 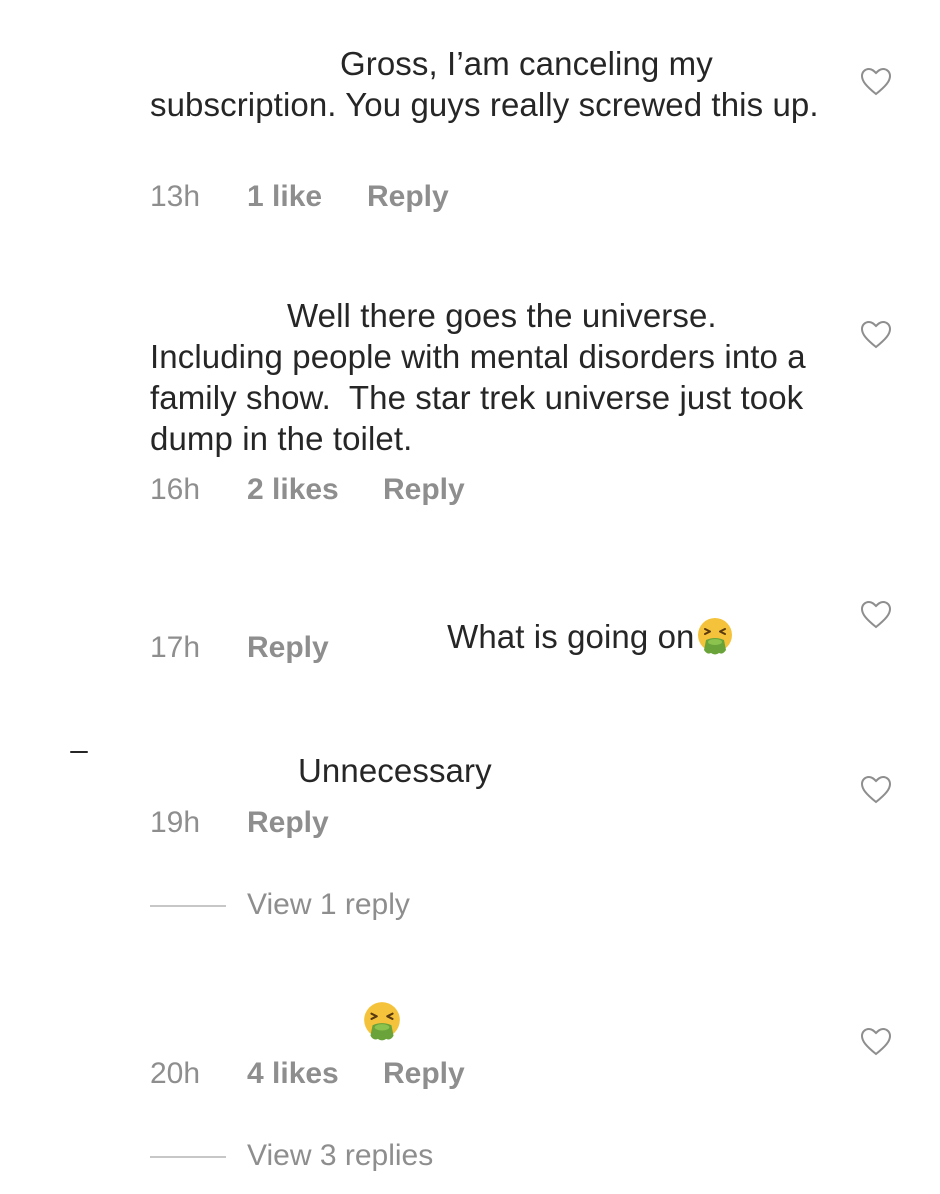 I want to click on timestamp: 19h, so click(x=175, y=822).